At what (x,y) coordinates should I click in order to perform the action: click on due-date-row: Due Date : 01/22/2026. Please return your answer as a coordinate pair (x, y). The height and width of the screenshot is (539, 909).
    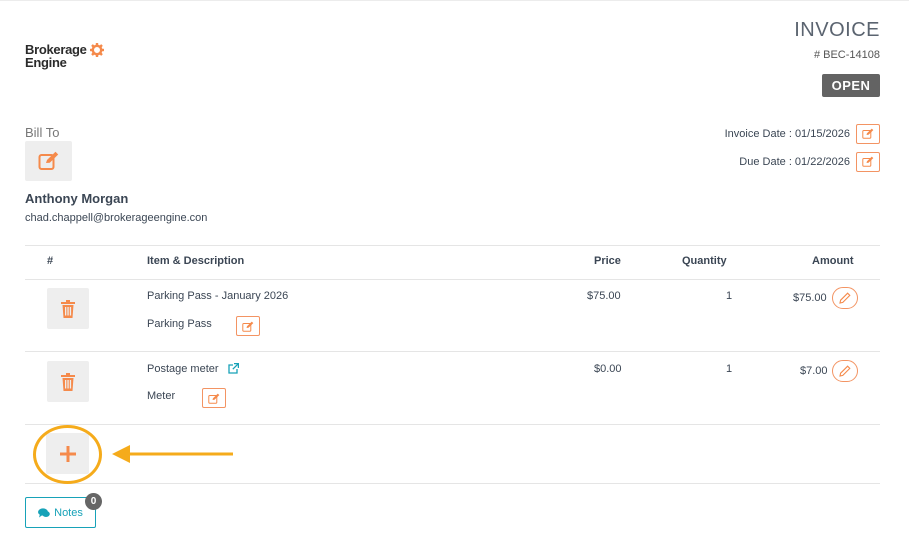
    Looking at the image, I should click on (809, 161).